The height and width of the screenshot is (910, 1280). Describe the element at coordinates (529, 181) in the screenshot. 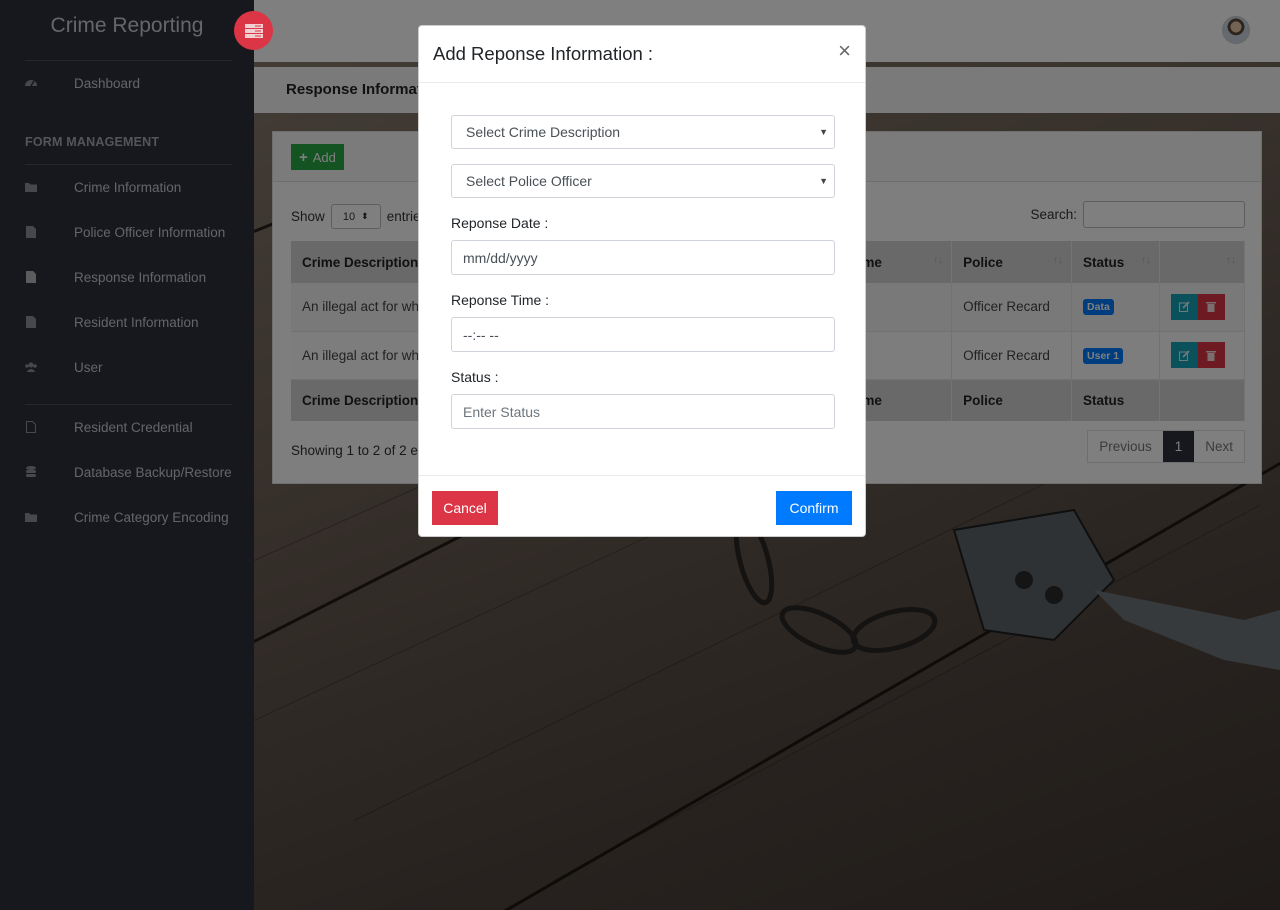

I see `police-officer-select-value: Select Police Officer` at that location.